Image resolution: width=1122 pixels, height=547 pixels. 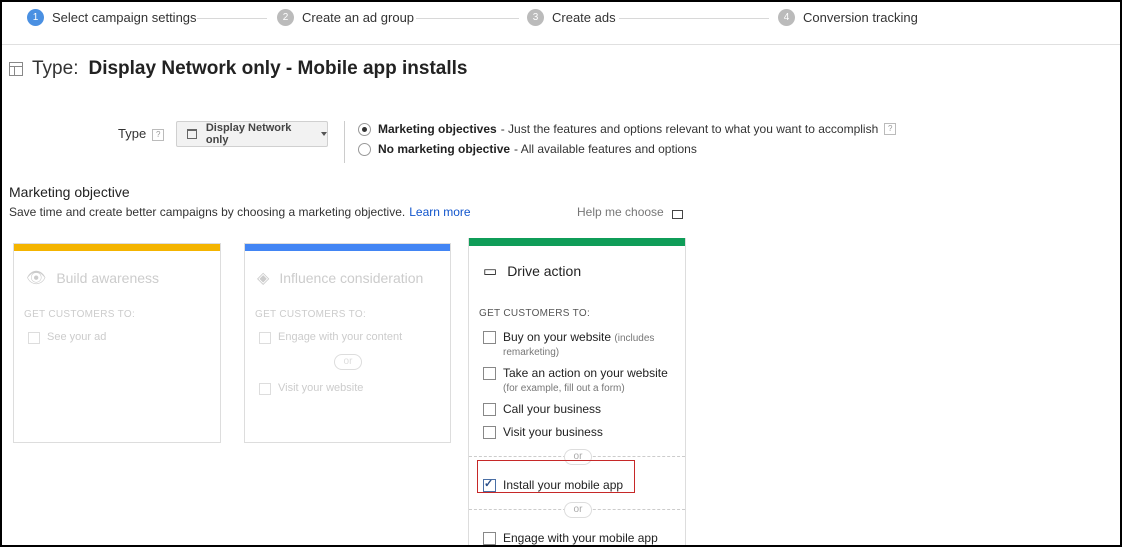 What do you see at coordinates (321, 388) in the screenshot?
I see `checkbox-label: Visit your website` at bounding box center [321, 388].